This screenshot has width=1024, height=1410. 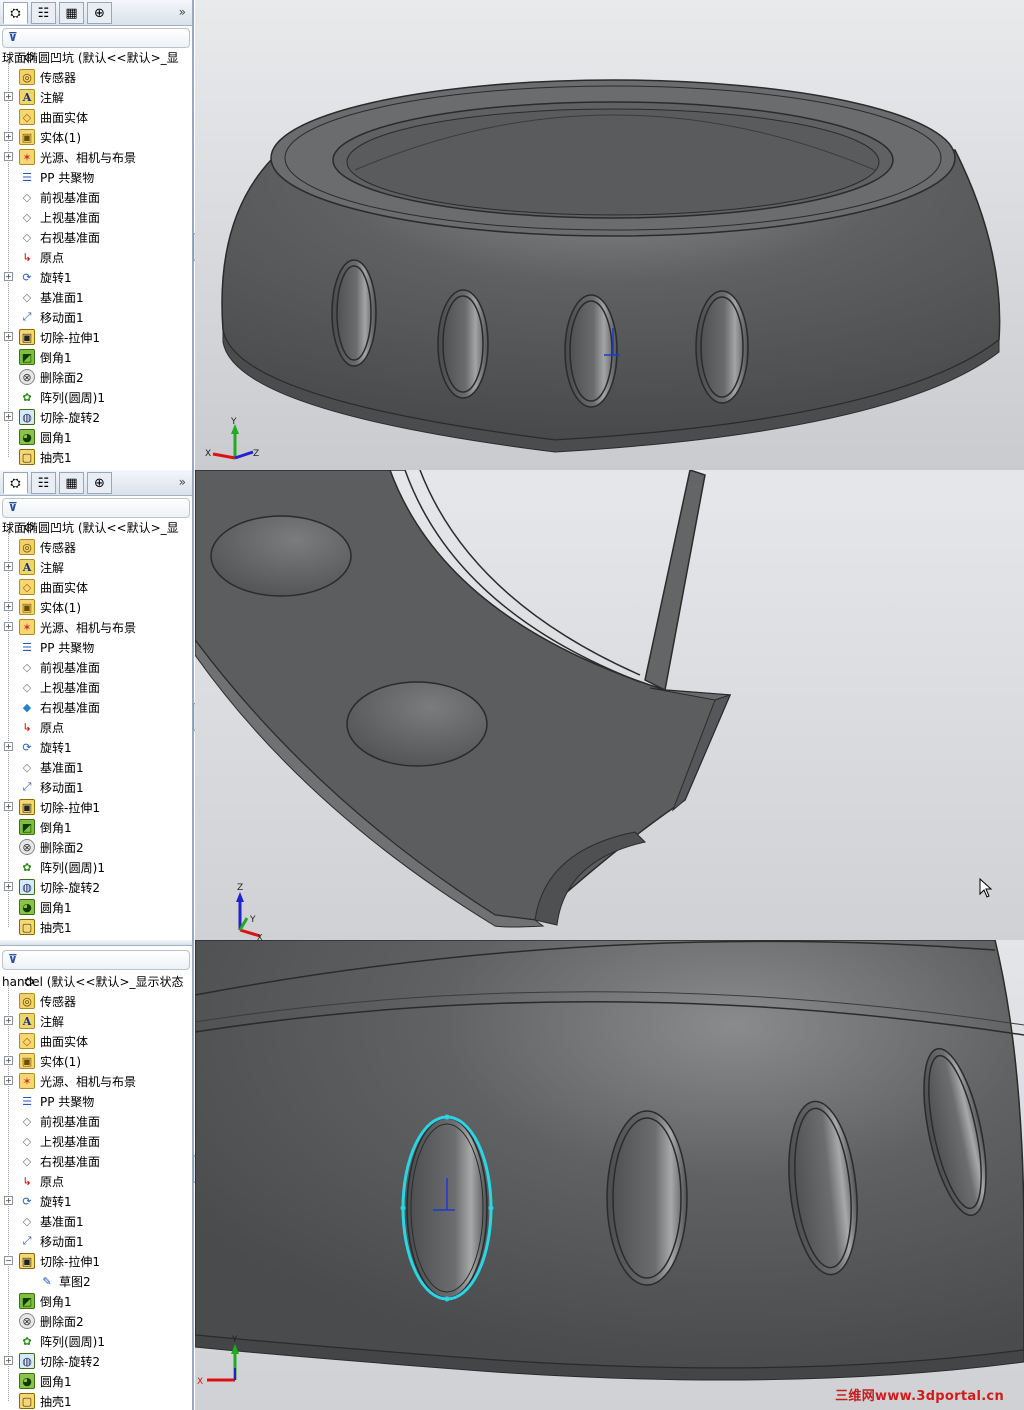 What do you see at coordinates (93, 981) in the screenshot?
I see `tree-root: ⛭ handel (默认<<默认>_显示状态` at bounding box center [93, 981].